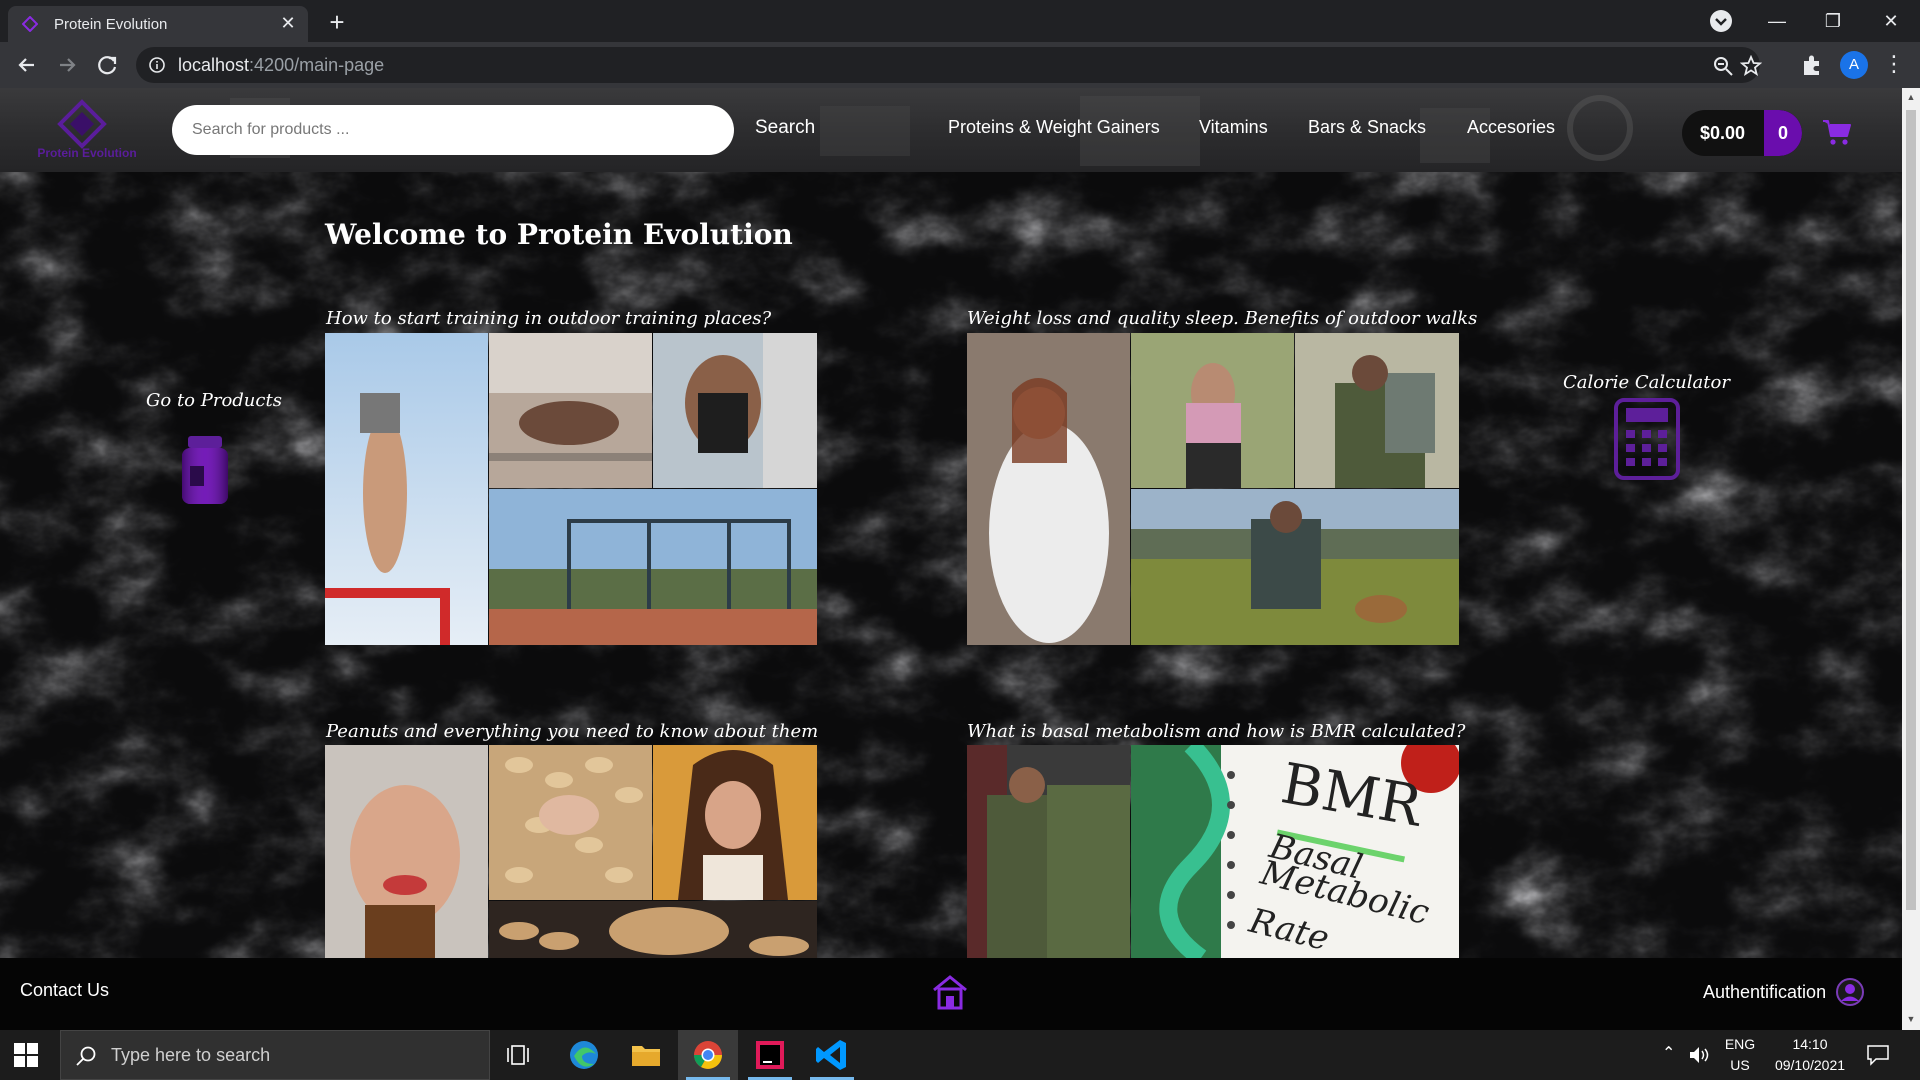 The height and width of the screenshot is (1080, 1920). What do you see at coordinates (1812, 65) in the screenshot?
I see `extensions-icon` at bounding box center [1812, 65].